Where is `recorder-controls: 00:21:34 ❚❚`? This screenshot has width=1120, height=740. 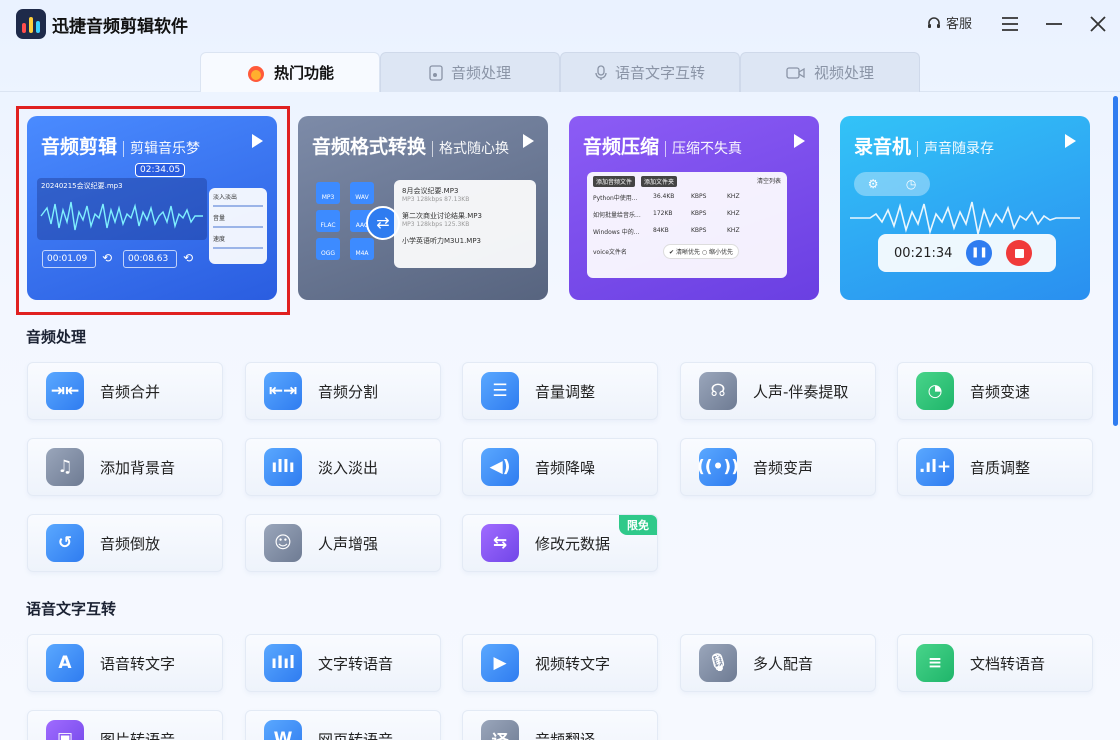
recorder-controls: 00:21:34 ❚❚ is located at coordinates (967, 253).